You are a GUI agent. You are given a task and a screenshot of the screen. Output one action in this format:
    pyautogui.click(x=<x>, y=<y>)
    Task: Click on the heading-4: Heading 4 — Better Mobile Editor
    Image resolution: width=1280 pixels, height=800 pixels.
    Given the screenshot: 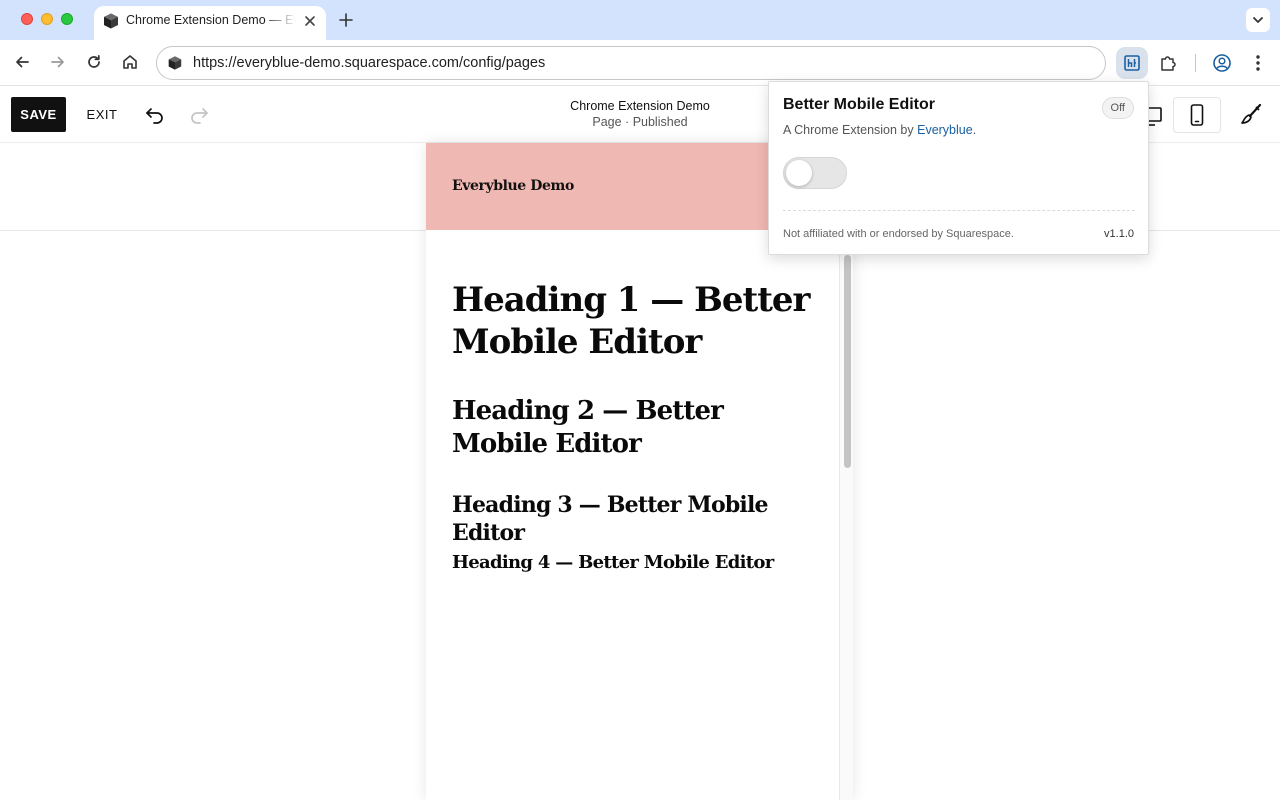 What is the action you would take?
    pyautogui.click(x=642, y=563)
    